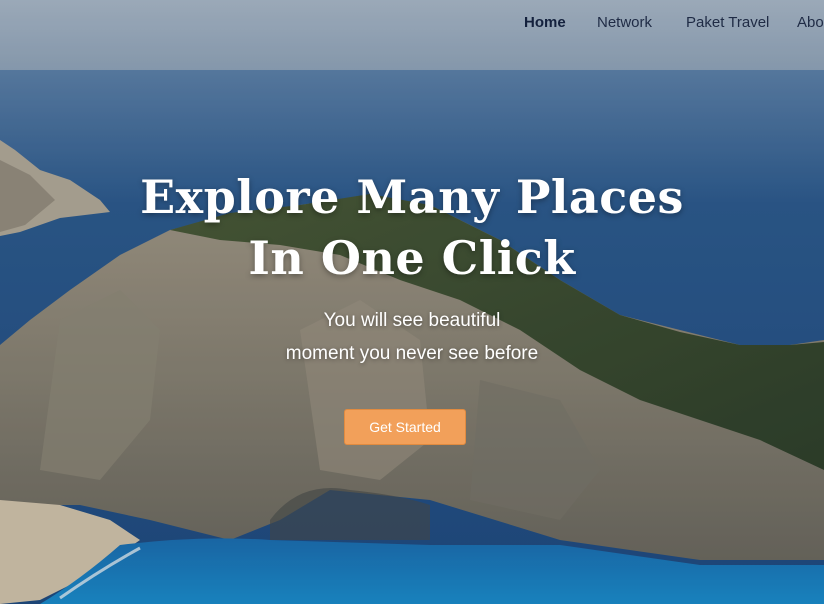  Describe the element at coordinates (810, 22) in the screenshot. I see `nav-item-about: About` at that location.